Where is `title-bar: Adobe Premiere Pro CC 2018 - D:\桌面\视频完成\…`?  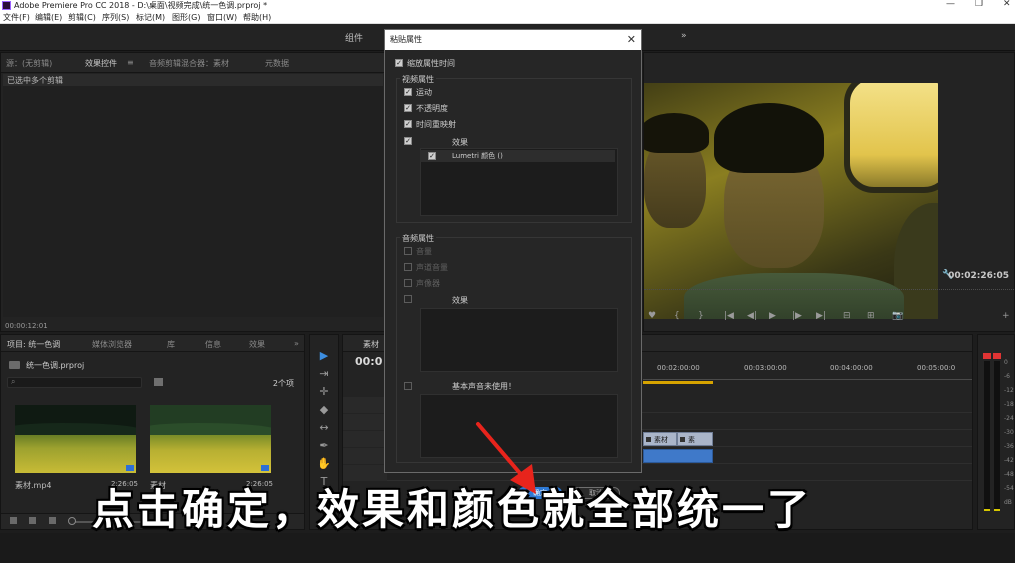 title-bar: Adobe Premiere Pro CC 2018 - D:\桌面\视频完成\… is located at coordinates (507, 5).